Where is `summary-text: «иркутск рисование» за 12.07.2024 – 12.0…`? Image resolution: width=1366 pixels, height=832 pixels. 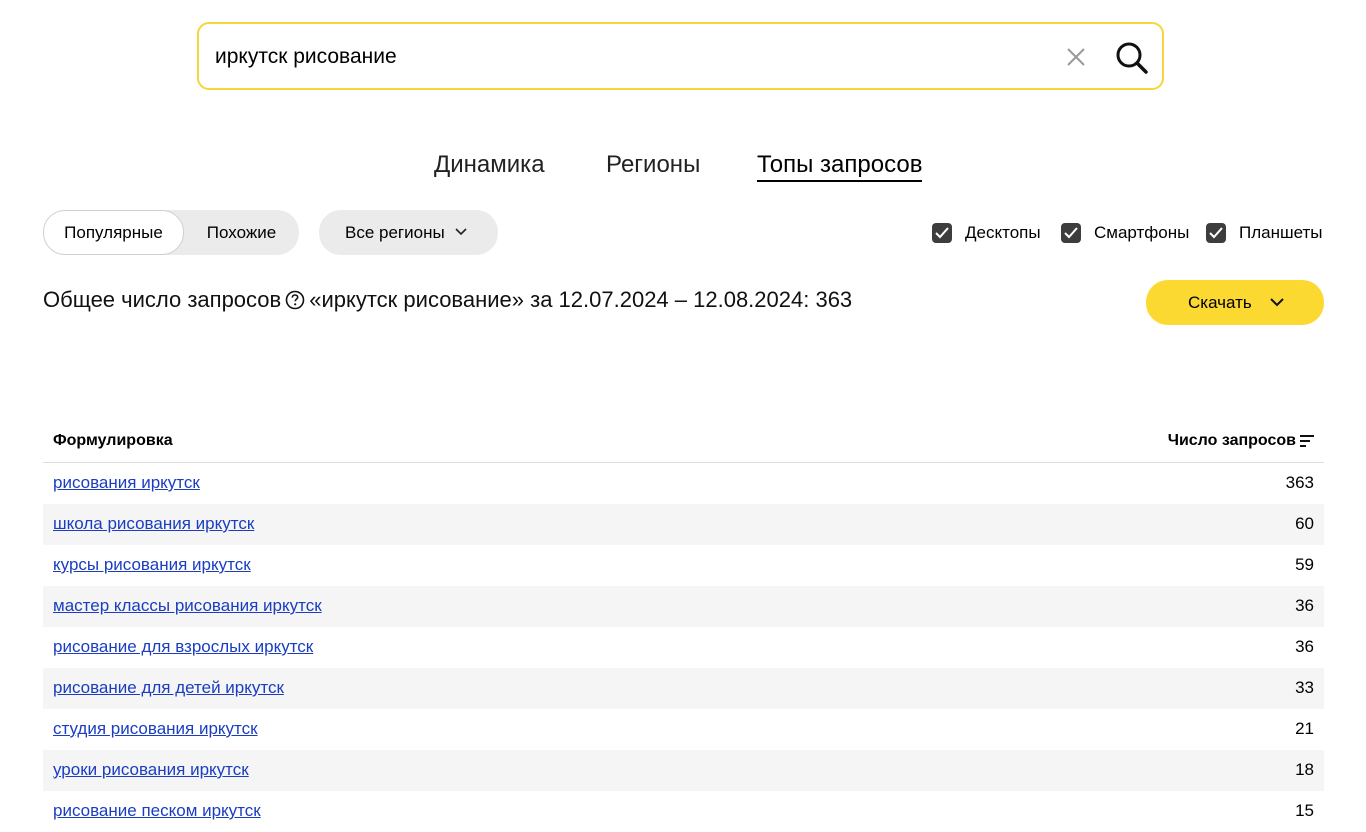
summary-text: «иркутск рисование» за 12.07.2024 – 12.0… is located at coordinates (581, 299).